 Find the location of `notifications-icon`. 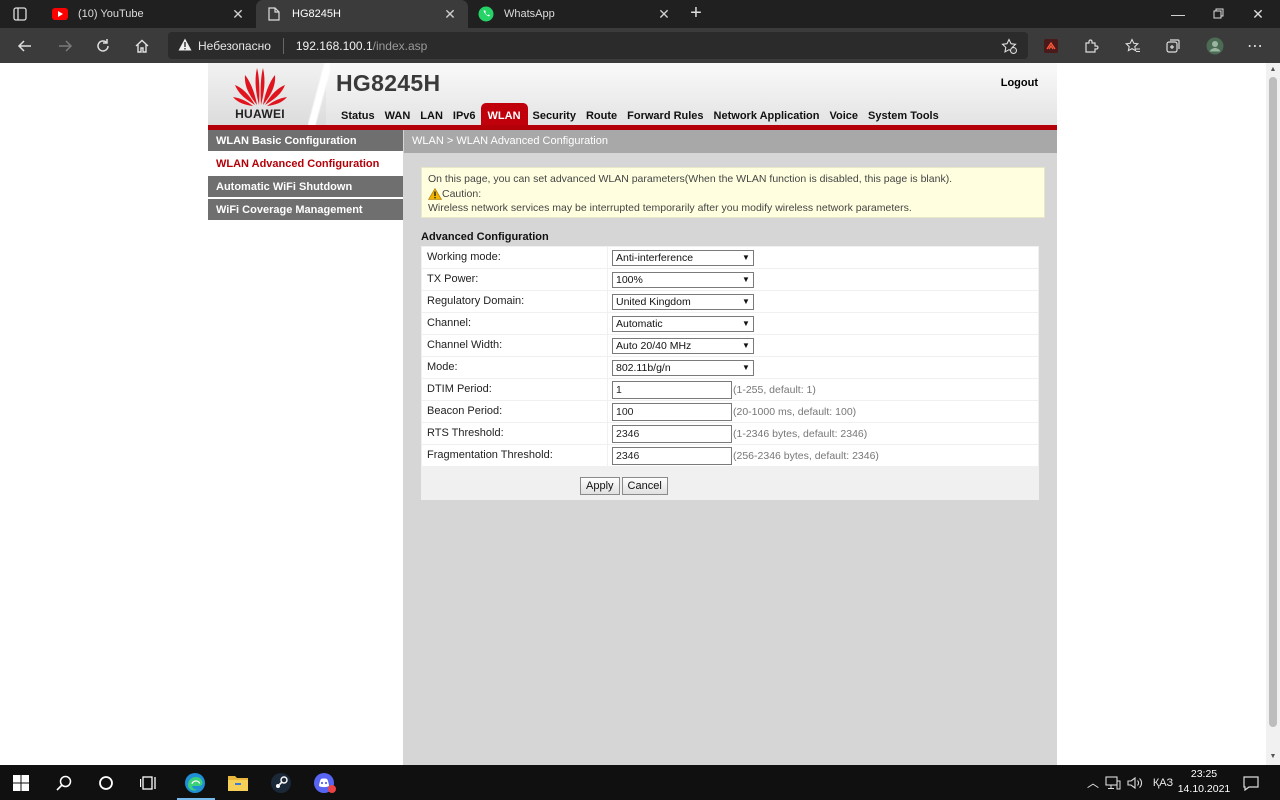

notifications-icon is located at coordinates (1251, 783).